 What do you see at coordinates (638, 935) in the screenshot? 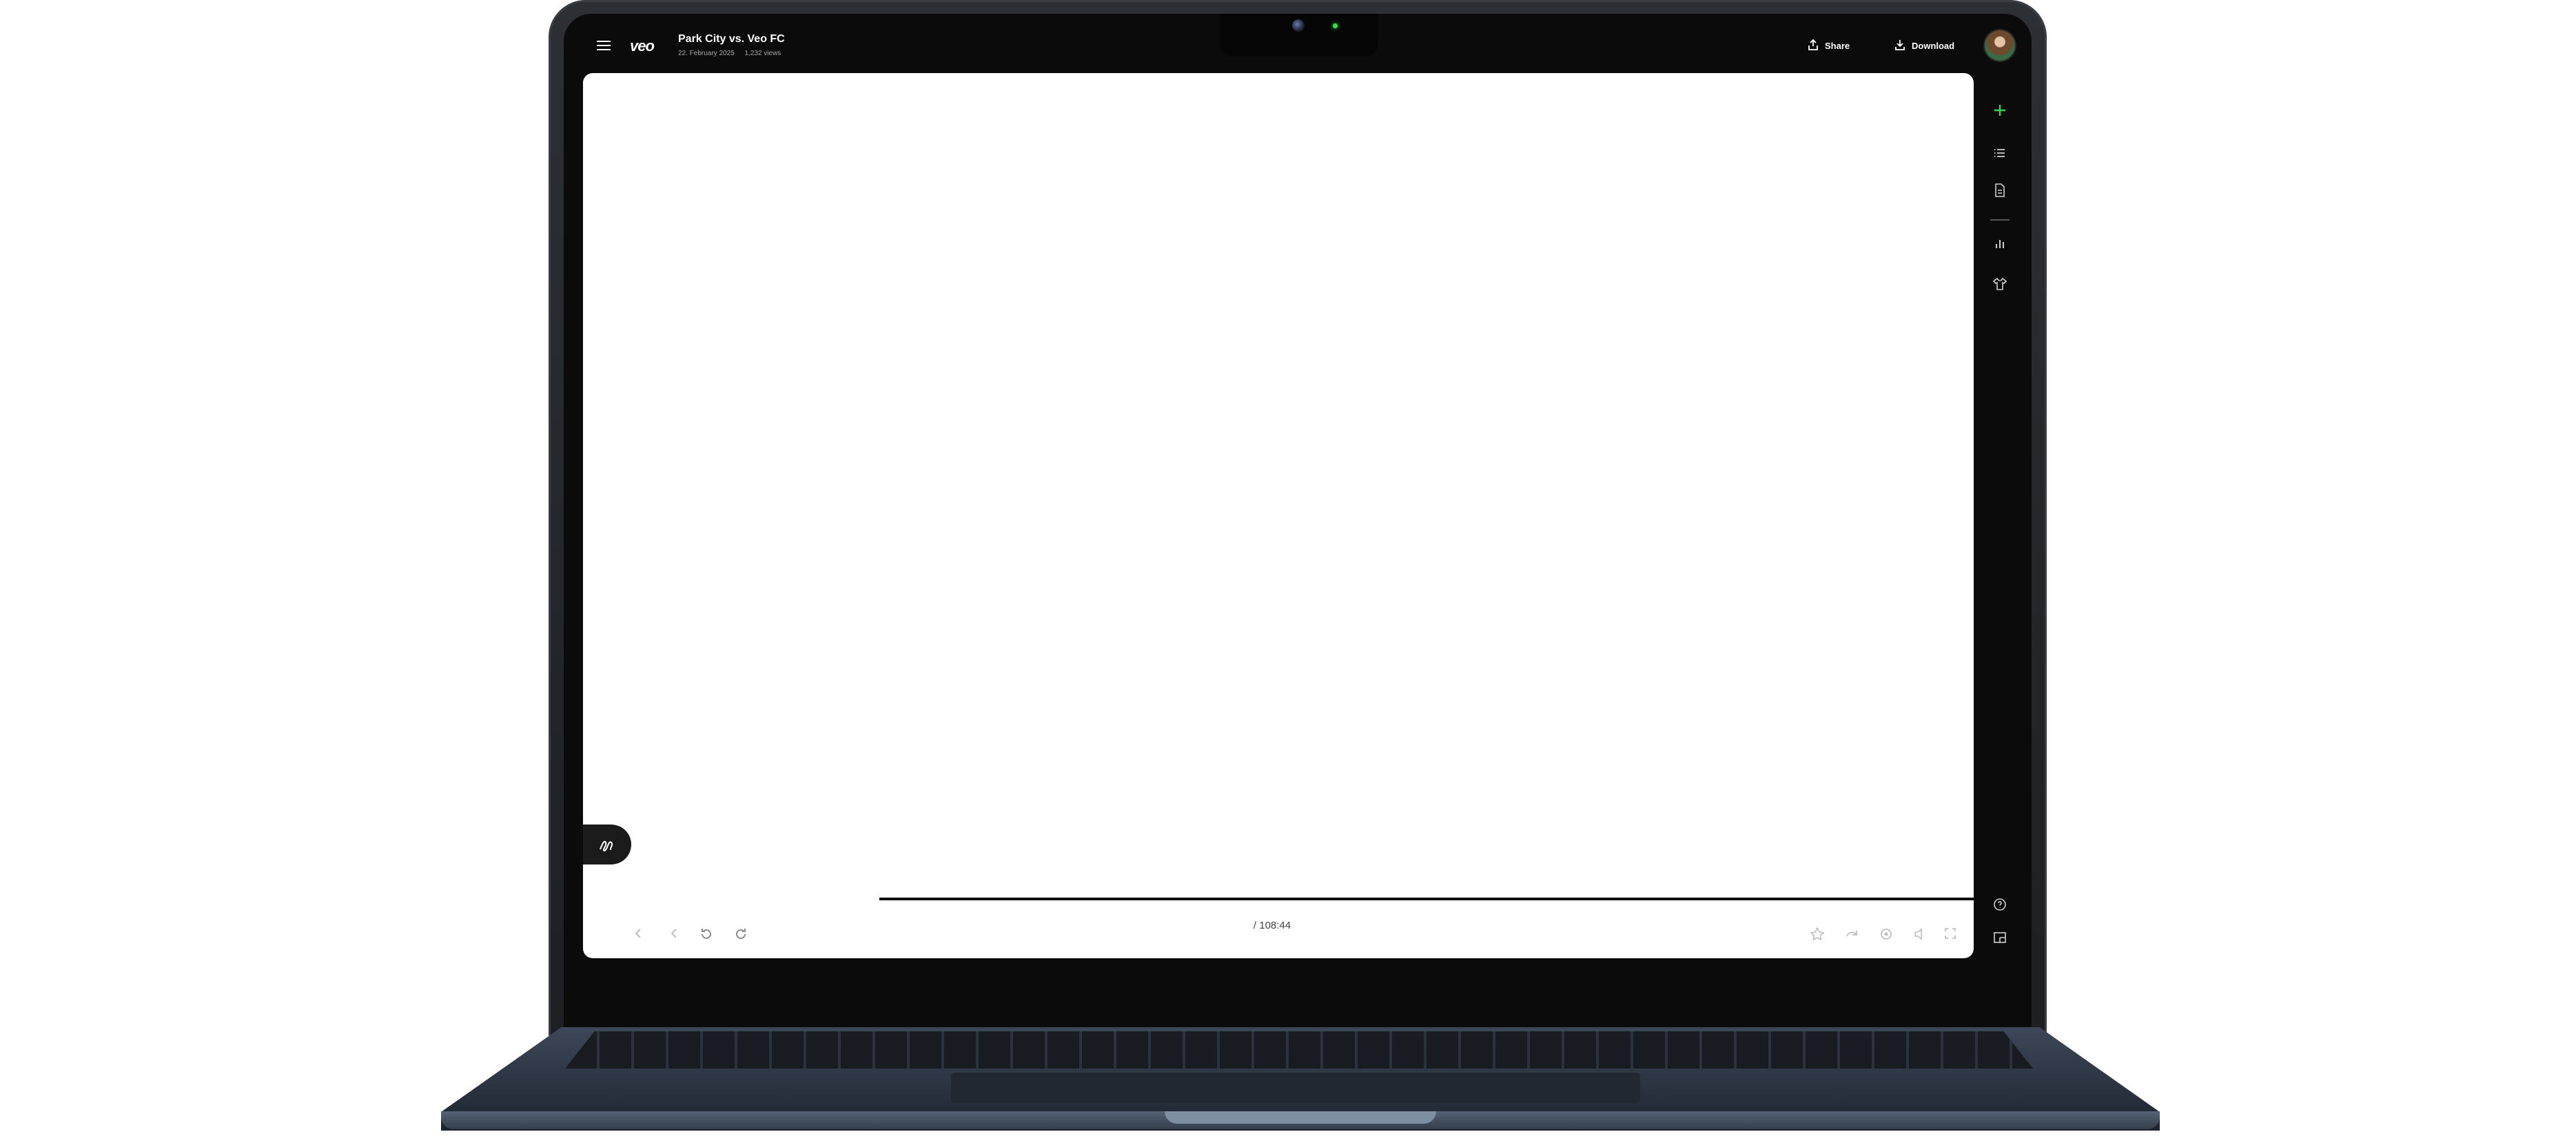
I see `previous-icon` at bounding box center [638, 935].